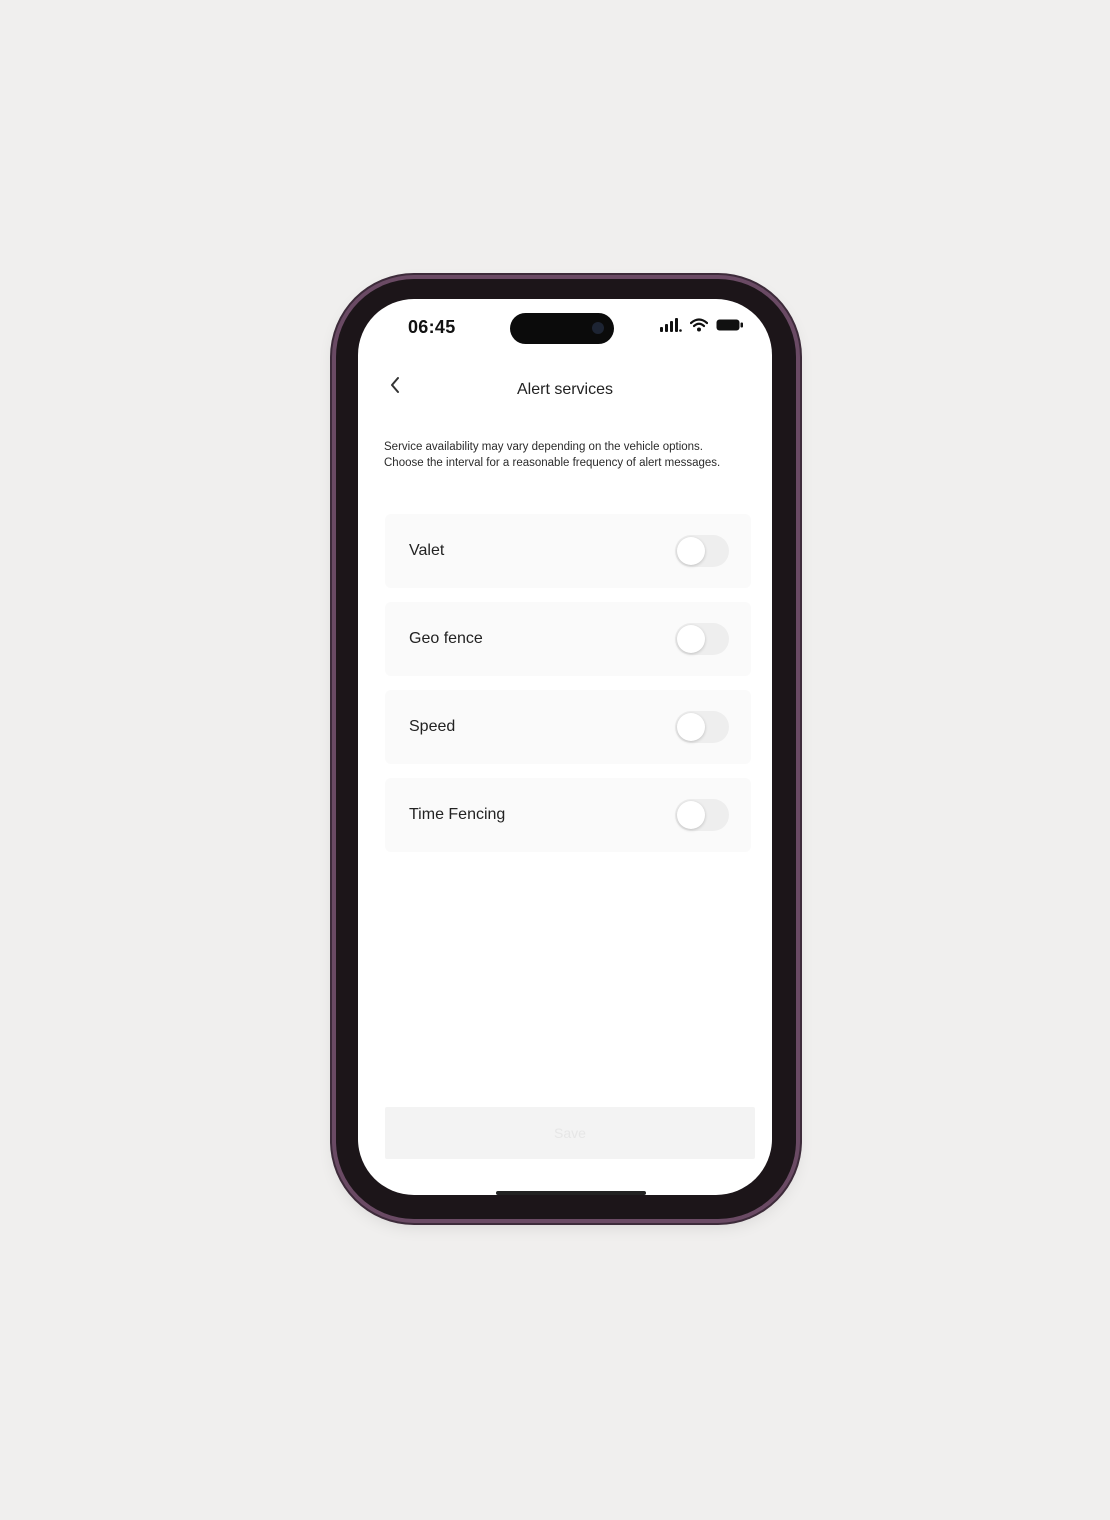 This screenshot has height=1520, width=1110. I want to click on page-title: Alert services, so click(565, 389).